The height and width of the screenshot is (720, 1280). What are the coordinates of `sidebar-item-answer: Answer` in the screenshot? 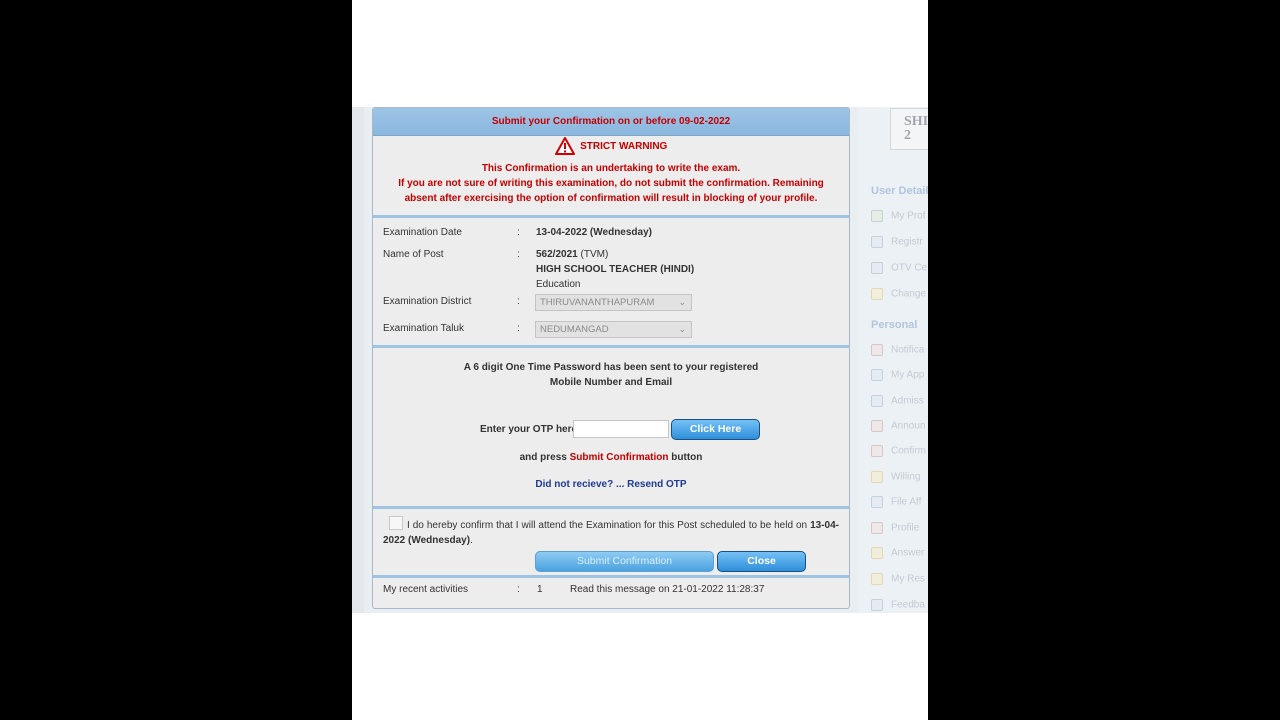 It's located at (899, 555).